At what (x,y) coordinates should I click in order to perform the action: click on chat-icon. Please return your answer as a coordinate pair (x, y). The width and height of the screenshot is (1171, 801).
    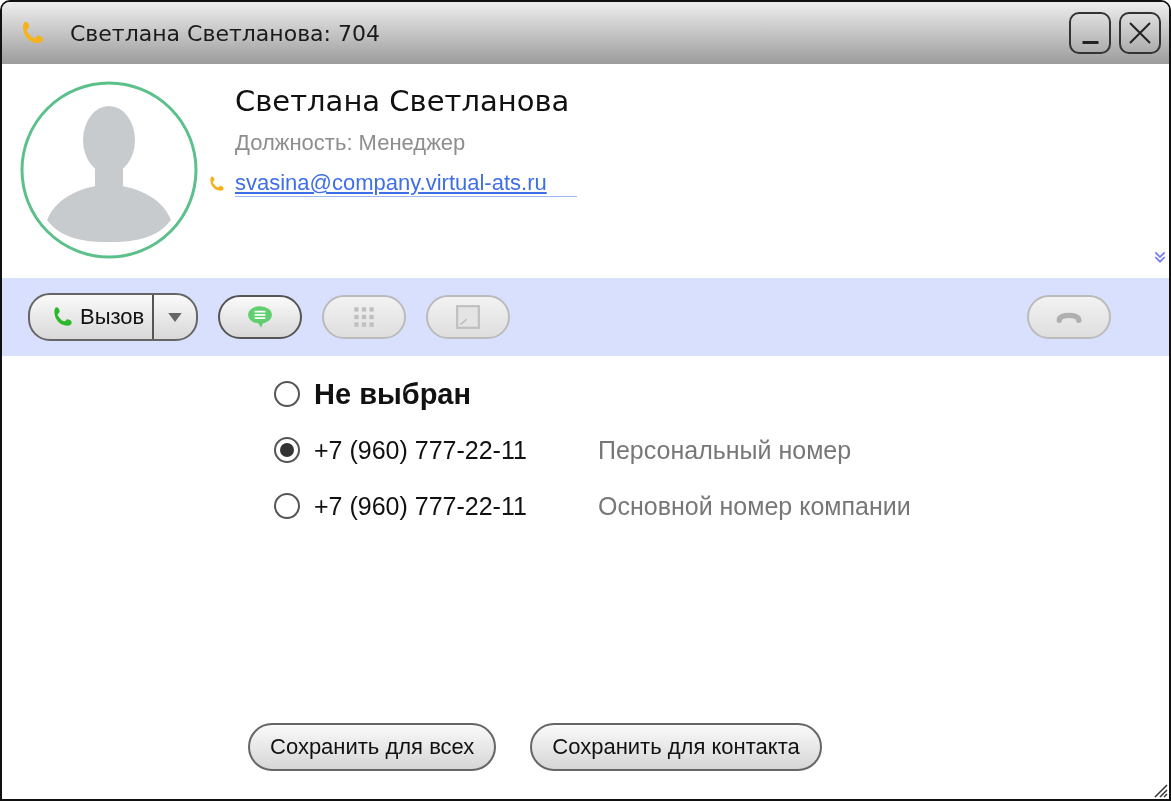
    Looking at the image, I should click on (260, 317).